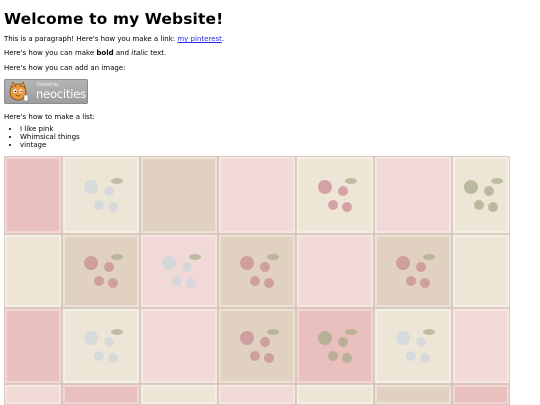 This screenshot has height=405, width=540. What do you see at coordinates (50, 137) in the screenshot?
I see `list-item: Whimsical things` at bounding box center [50, 137].